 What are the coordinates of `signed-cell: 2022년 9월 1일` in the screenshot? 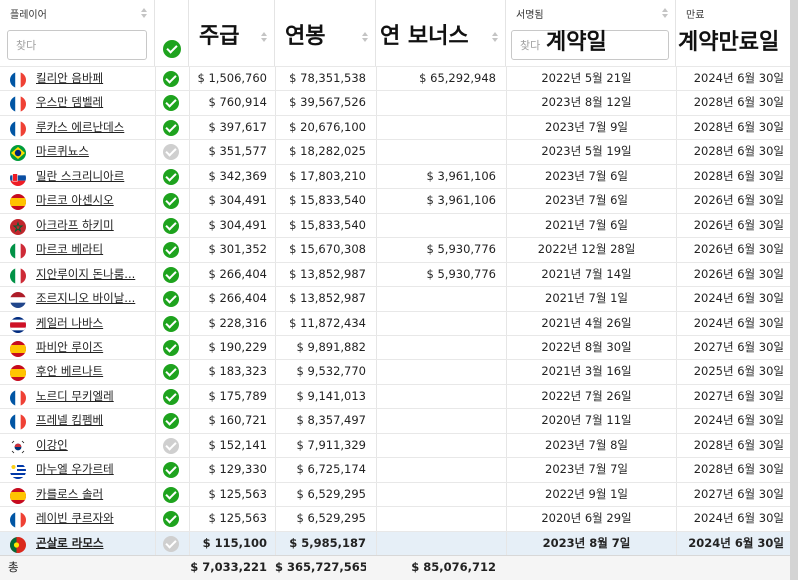 It's located at (586, 493).